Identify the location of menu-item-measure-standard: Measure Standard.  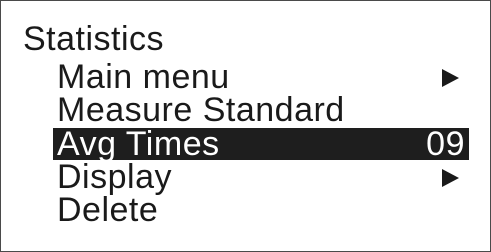
(261, 110).